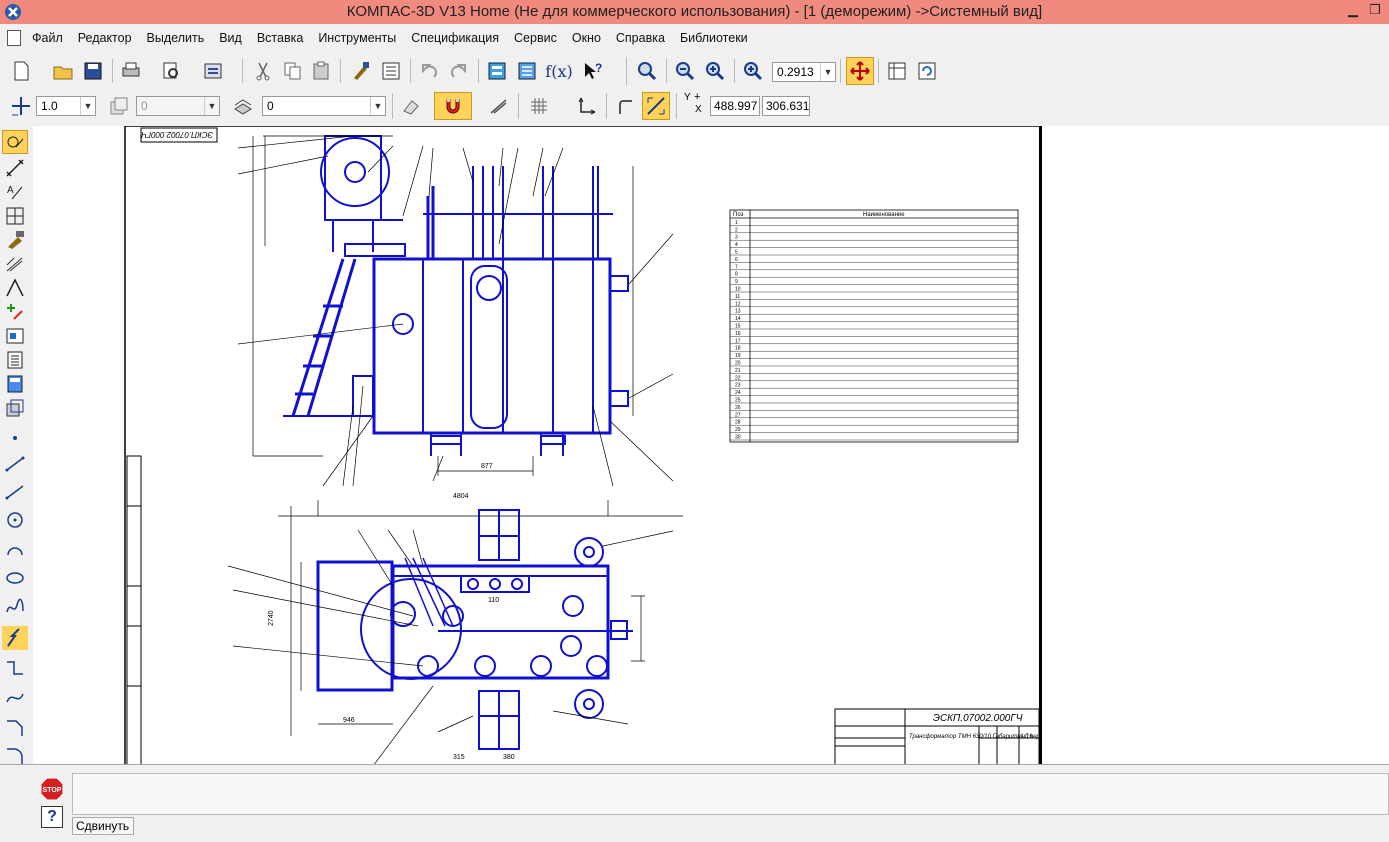 The height and width of the screenshot is (842, 1389). I want to click on circle-icon, so click(15, 520).